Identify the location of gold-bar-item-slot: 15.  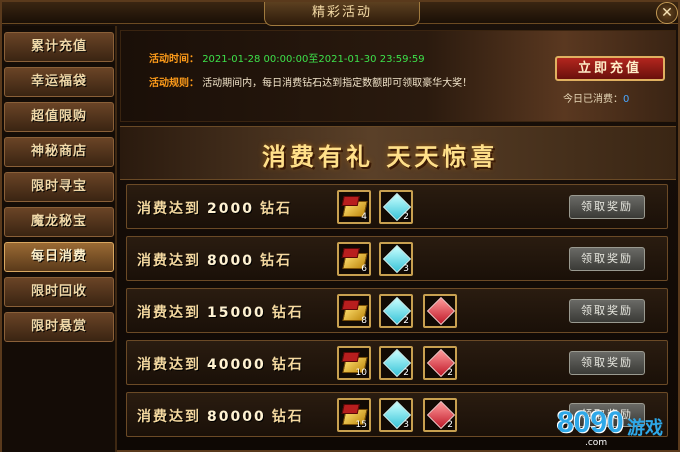
(354, 415).